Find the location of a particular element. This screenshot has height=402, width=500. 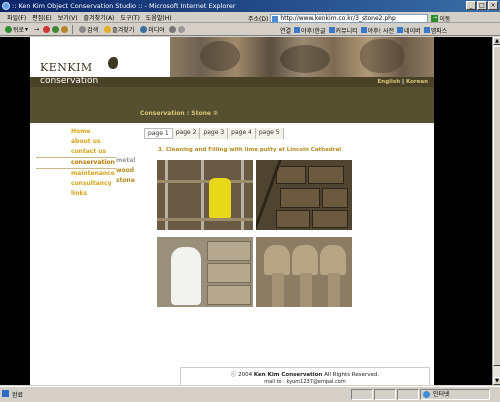

menu-view: 보기(V) is located at coordinates (68, 17).